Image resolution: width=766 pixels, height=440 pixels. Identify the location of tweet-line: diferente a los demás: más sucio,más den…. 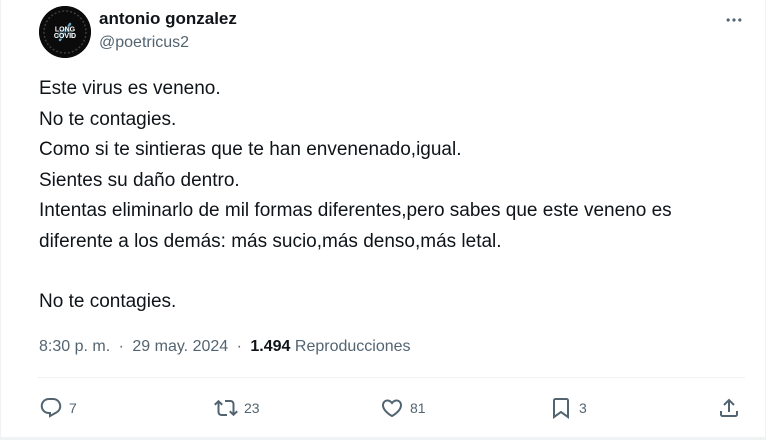
(270, 241).